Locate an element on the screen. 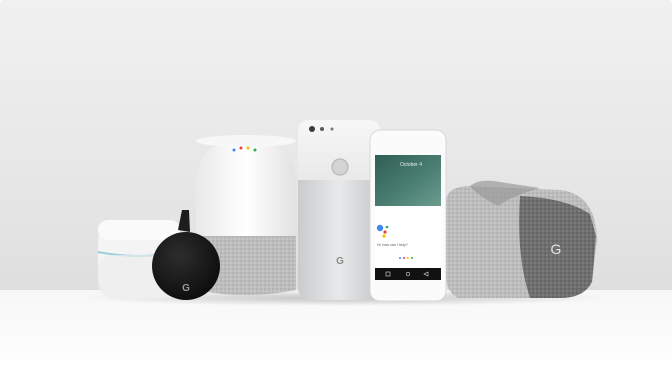 The height and width of the screenshot is (374, 672). pixel-phone-front: October 4 Hi, how can I help? is located at coordinates (408, 215).